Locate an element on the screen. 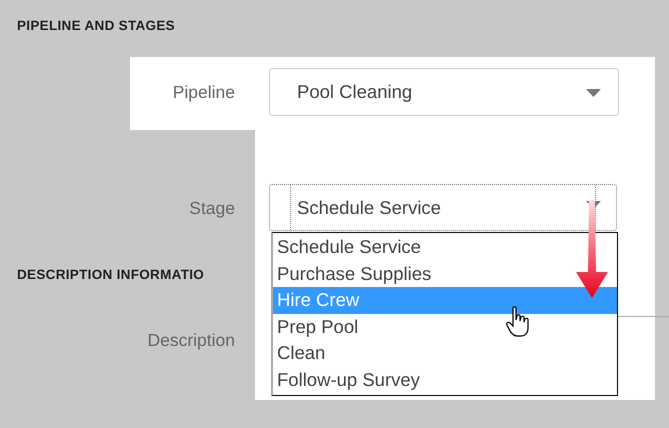 The height and width of the screenshot is (428, 669). dropdown-option: Schedule Service is located at coordinates (445, 247).